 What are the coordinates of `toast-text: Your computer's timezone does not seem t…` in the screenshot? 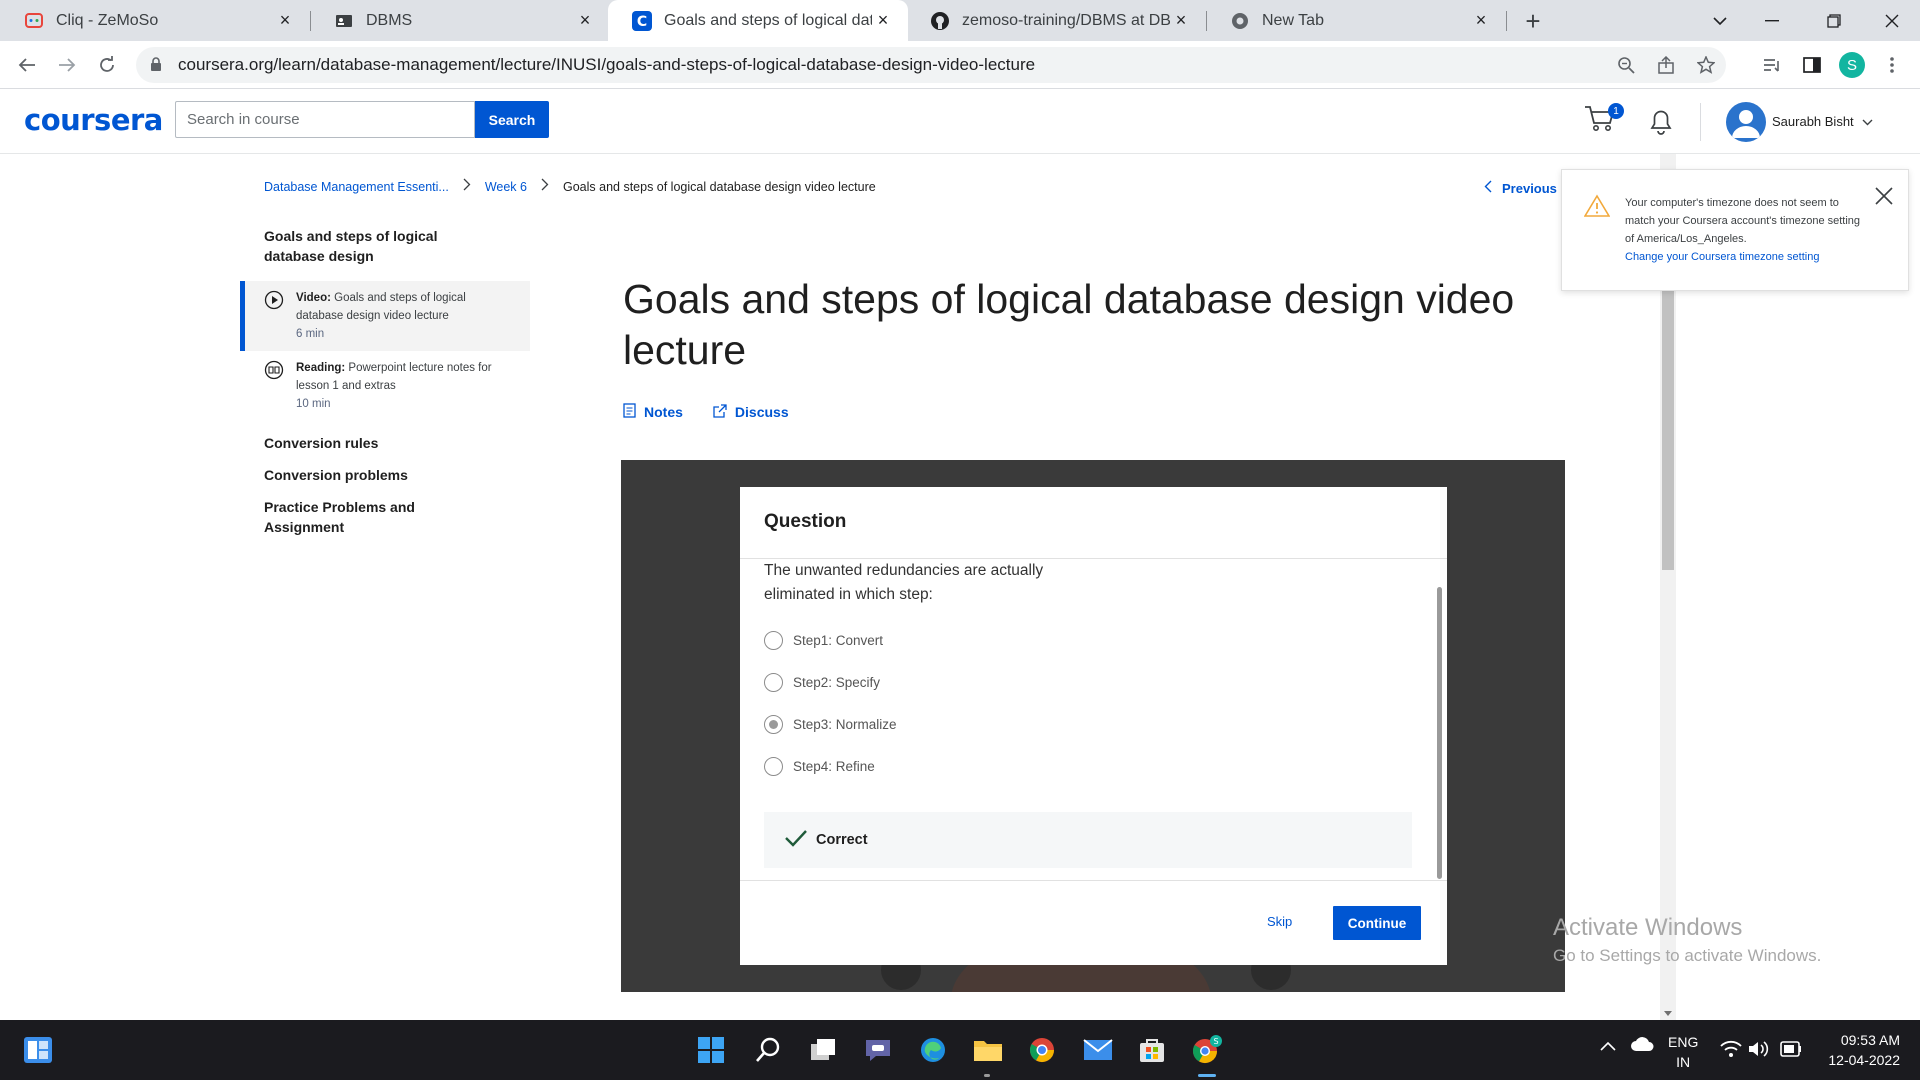 It's located at (1743, 221).